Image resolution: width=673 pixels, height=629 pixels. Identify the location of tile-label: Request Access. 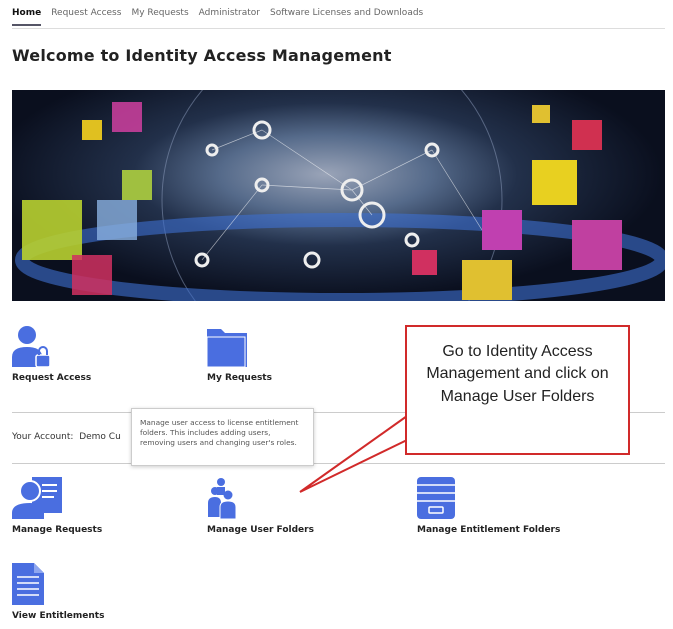
(52, 378).